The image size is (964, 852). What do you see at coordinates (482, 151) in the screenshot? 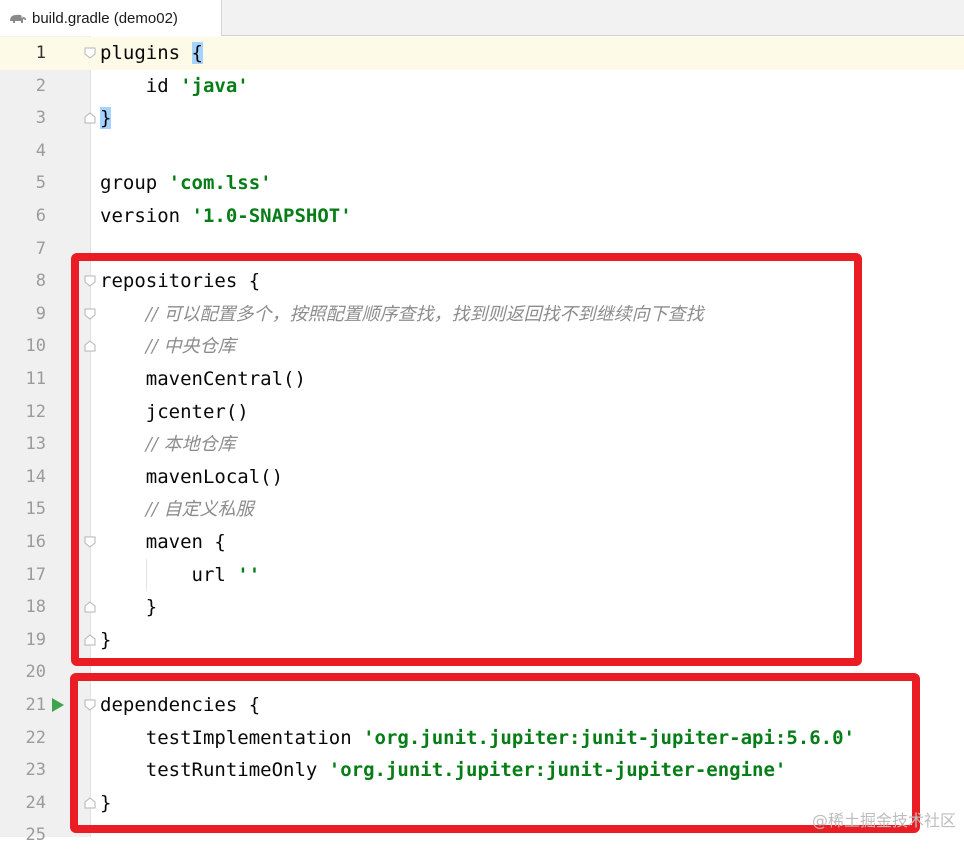
I see `code-line: 4` at bounding box center [482, 151].